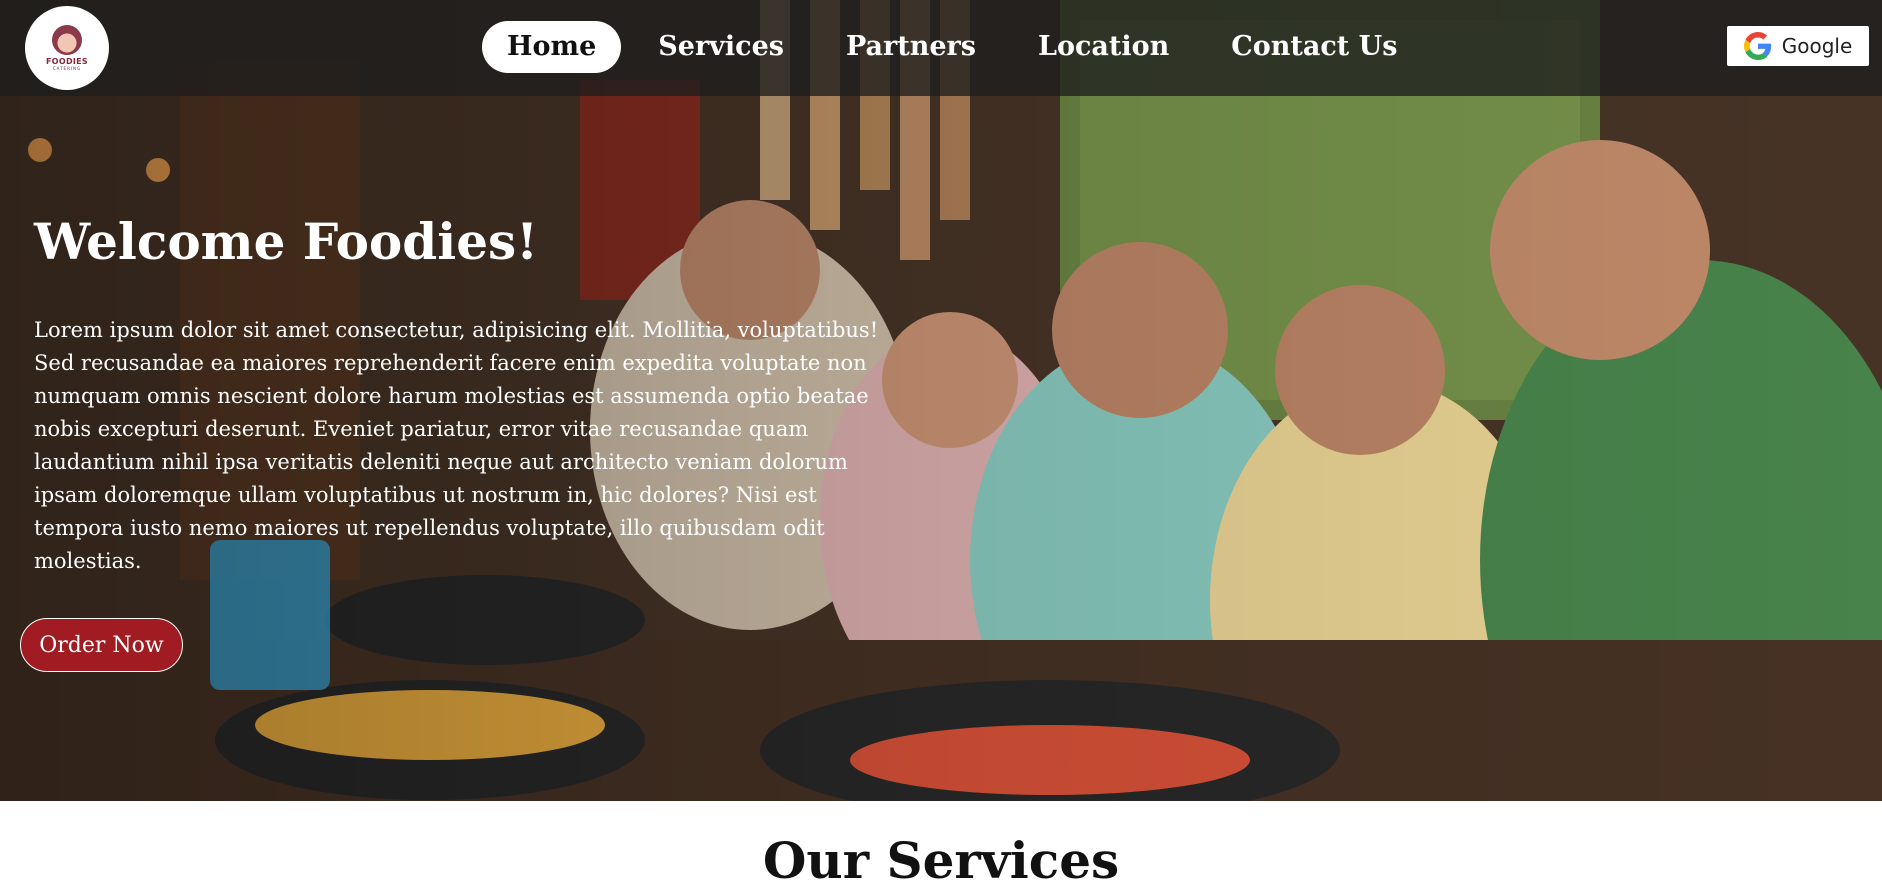  Describe the element at coordinates (1103, 47) in the screenshot. I see `nav-location: Location` at that location.